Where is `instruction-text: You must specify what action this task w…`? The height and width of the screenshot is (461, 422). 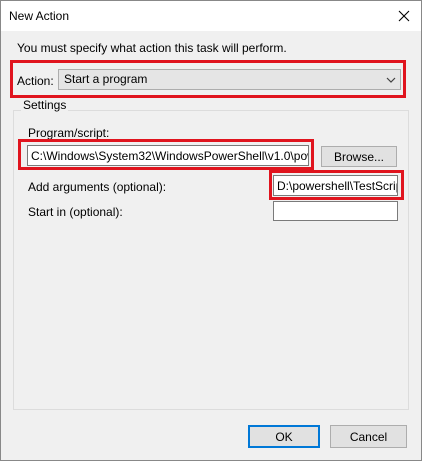 instruction-text: You must specify what action this task w… is located at coordinates (152, 48).